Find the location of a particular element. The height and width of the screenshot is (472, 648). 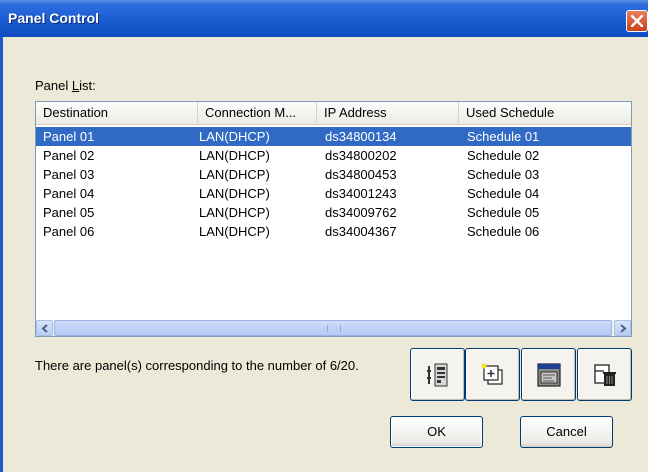

column-header-ip-address: IP Address is located at coordinates (388, 112).